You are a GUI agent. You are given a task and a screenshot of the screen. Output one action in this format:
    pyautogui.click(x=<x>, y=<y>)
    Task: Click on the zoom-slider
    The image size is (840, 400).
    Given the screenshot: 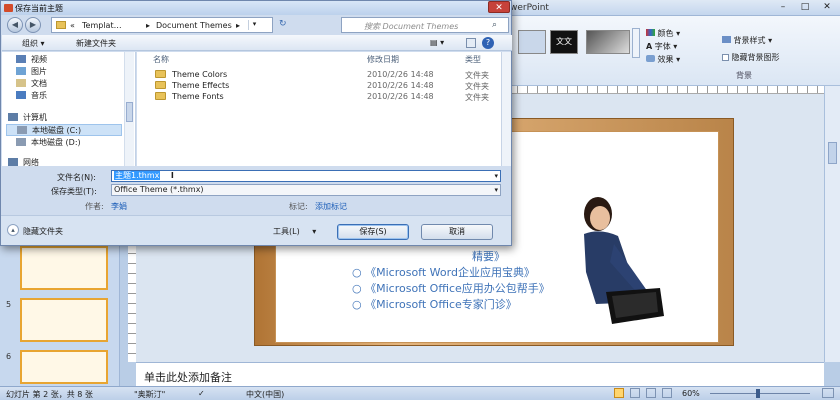 What is the action you would take?
    pyautogui.click(x=760, y=393)
    